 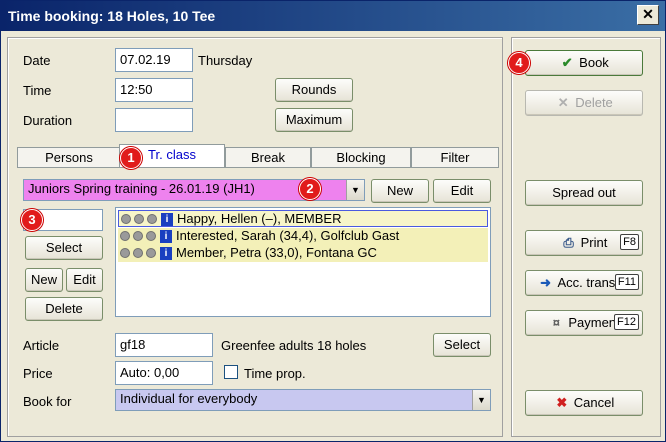 What do you see at coordinates (258, 167) in the screenshot?
I see `tab-content-border` at bounding box center [258, 167].